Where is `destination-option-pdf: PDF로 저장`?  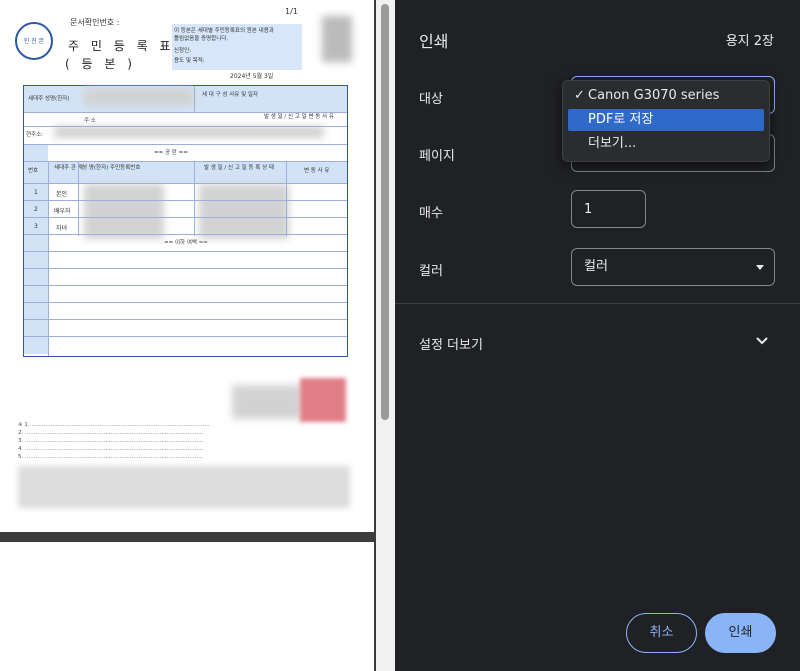 destination-option-pdf: PDF로 저장 is located at coordinates (666, 120).